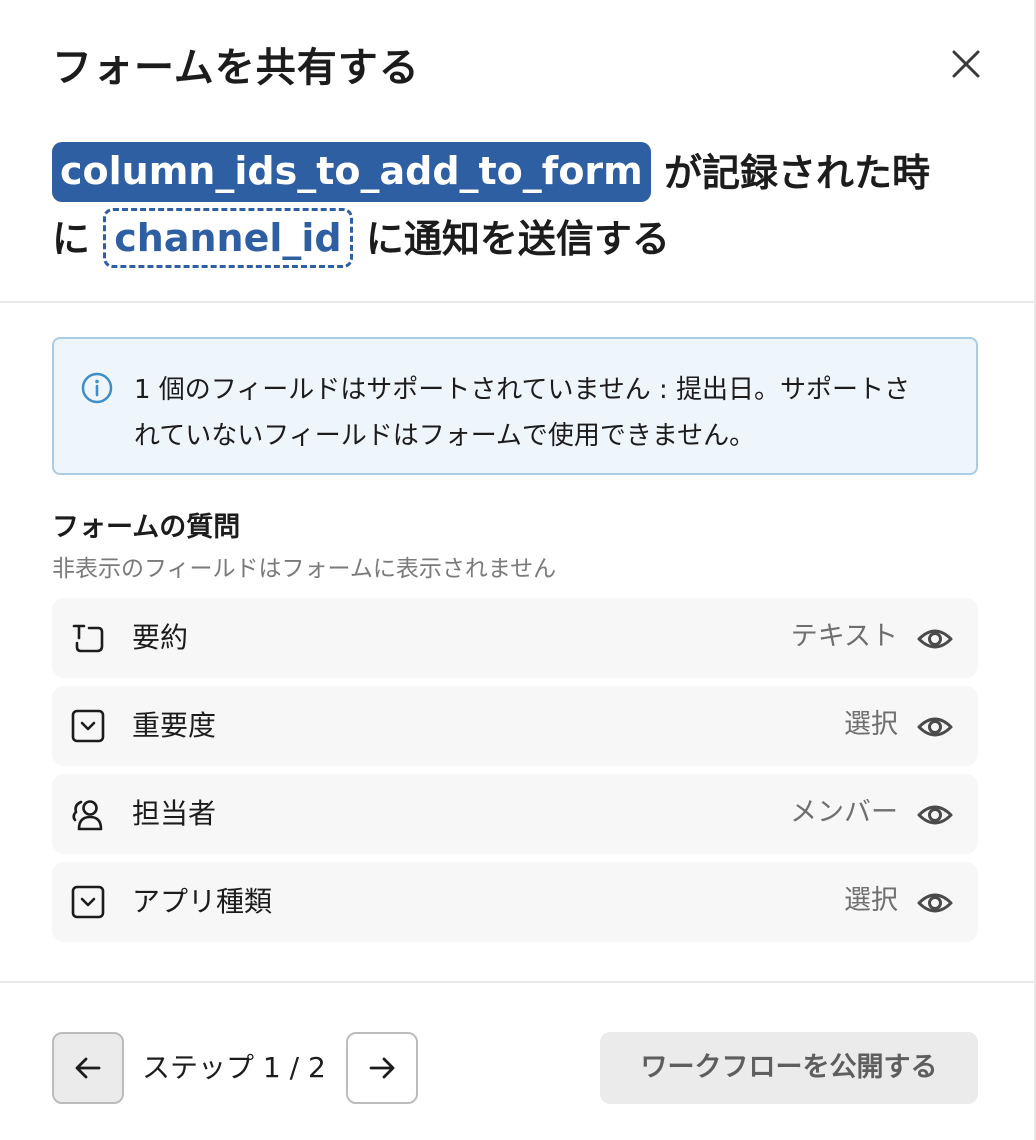 This screenshot has width=1036, height=1140. Describe the element at coordinates (160, 637) in the screenshot. I see `field-label: 要約` at that location.